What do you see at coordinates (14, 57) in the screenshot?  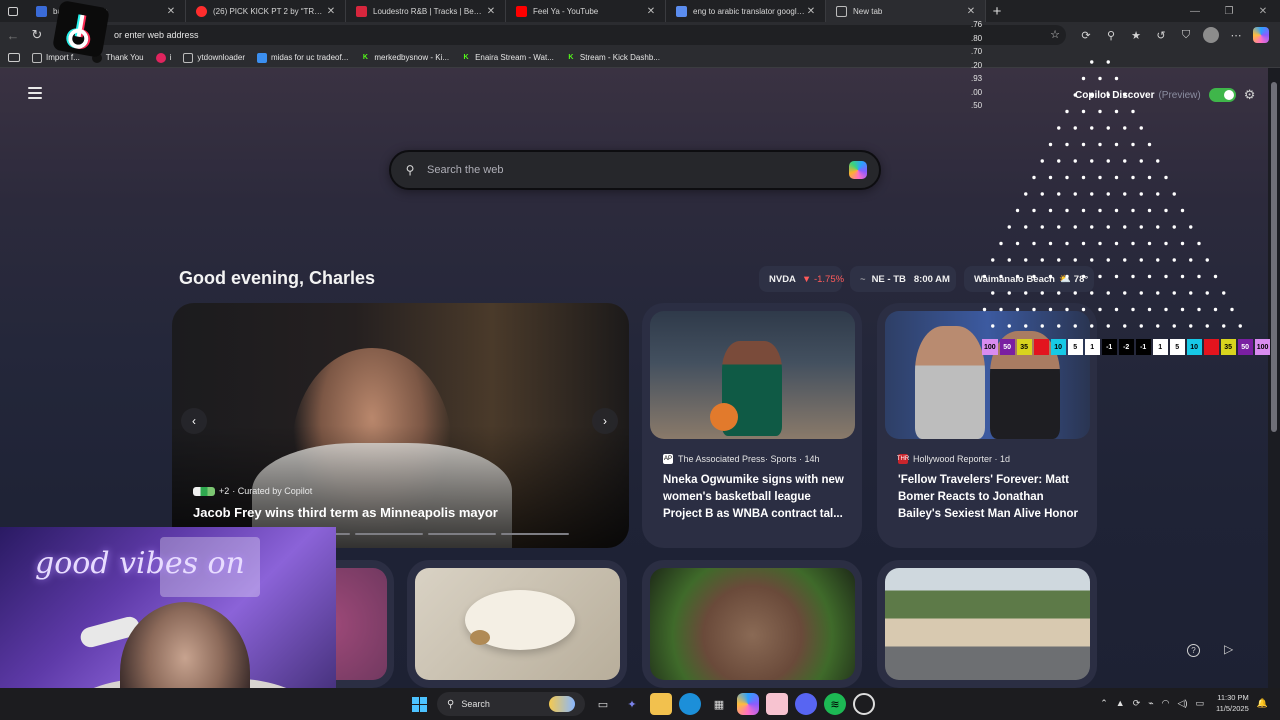 I see `reading-list-icon` at bounding box center [14, 57].